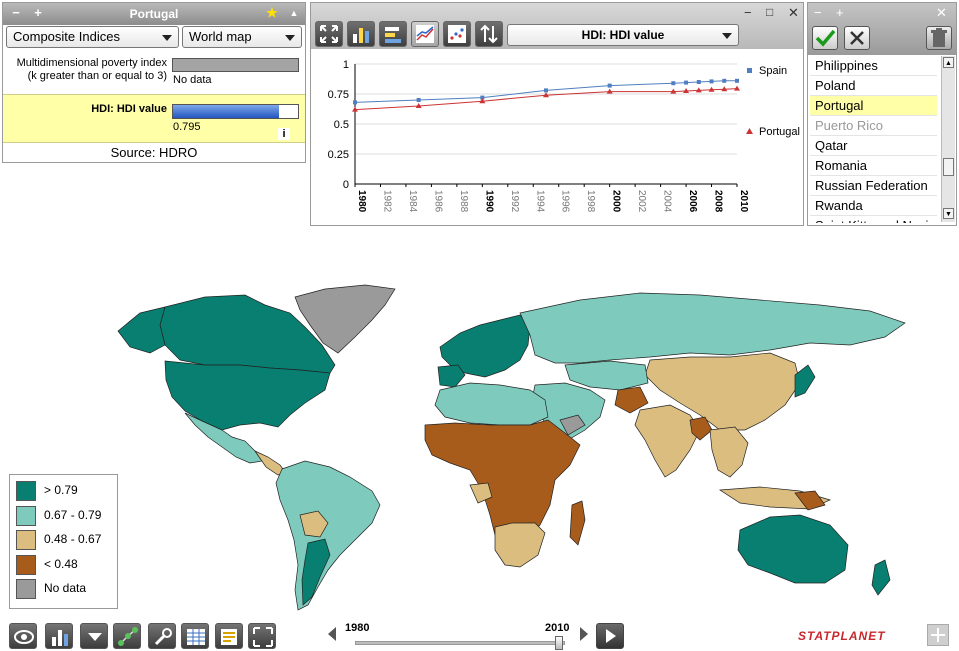  I want to click on source-label: Source: HDRO, so click(154, 152).